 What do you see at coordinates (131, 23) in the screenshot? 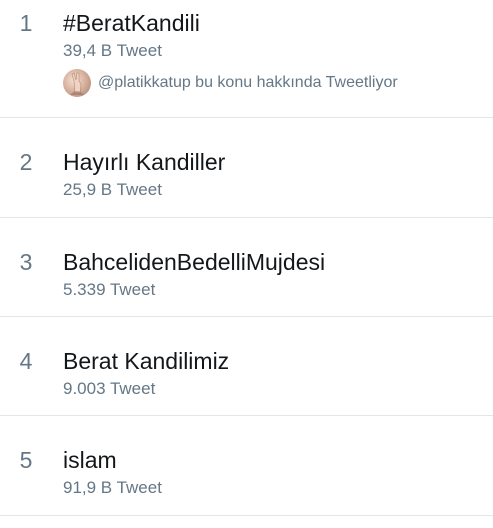
I see `trend-name: #BeratKandili` at bounding box center [131, 23].